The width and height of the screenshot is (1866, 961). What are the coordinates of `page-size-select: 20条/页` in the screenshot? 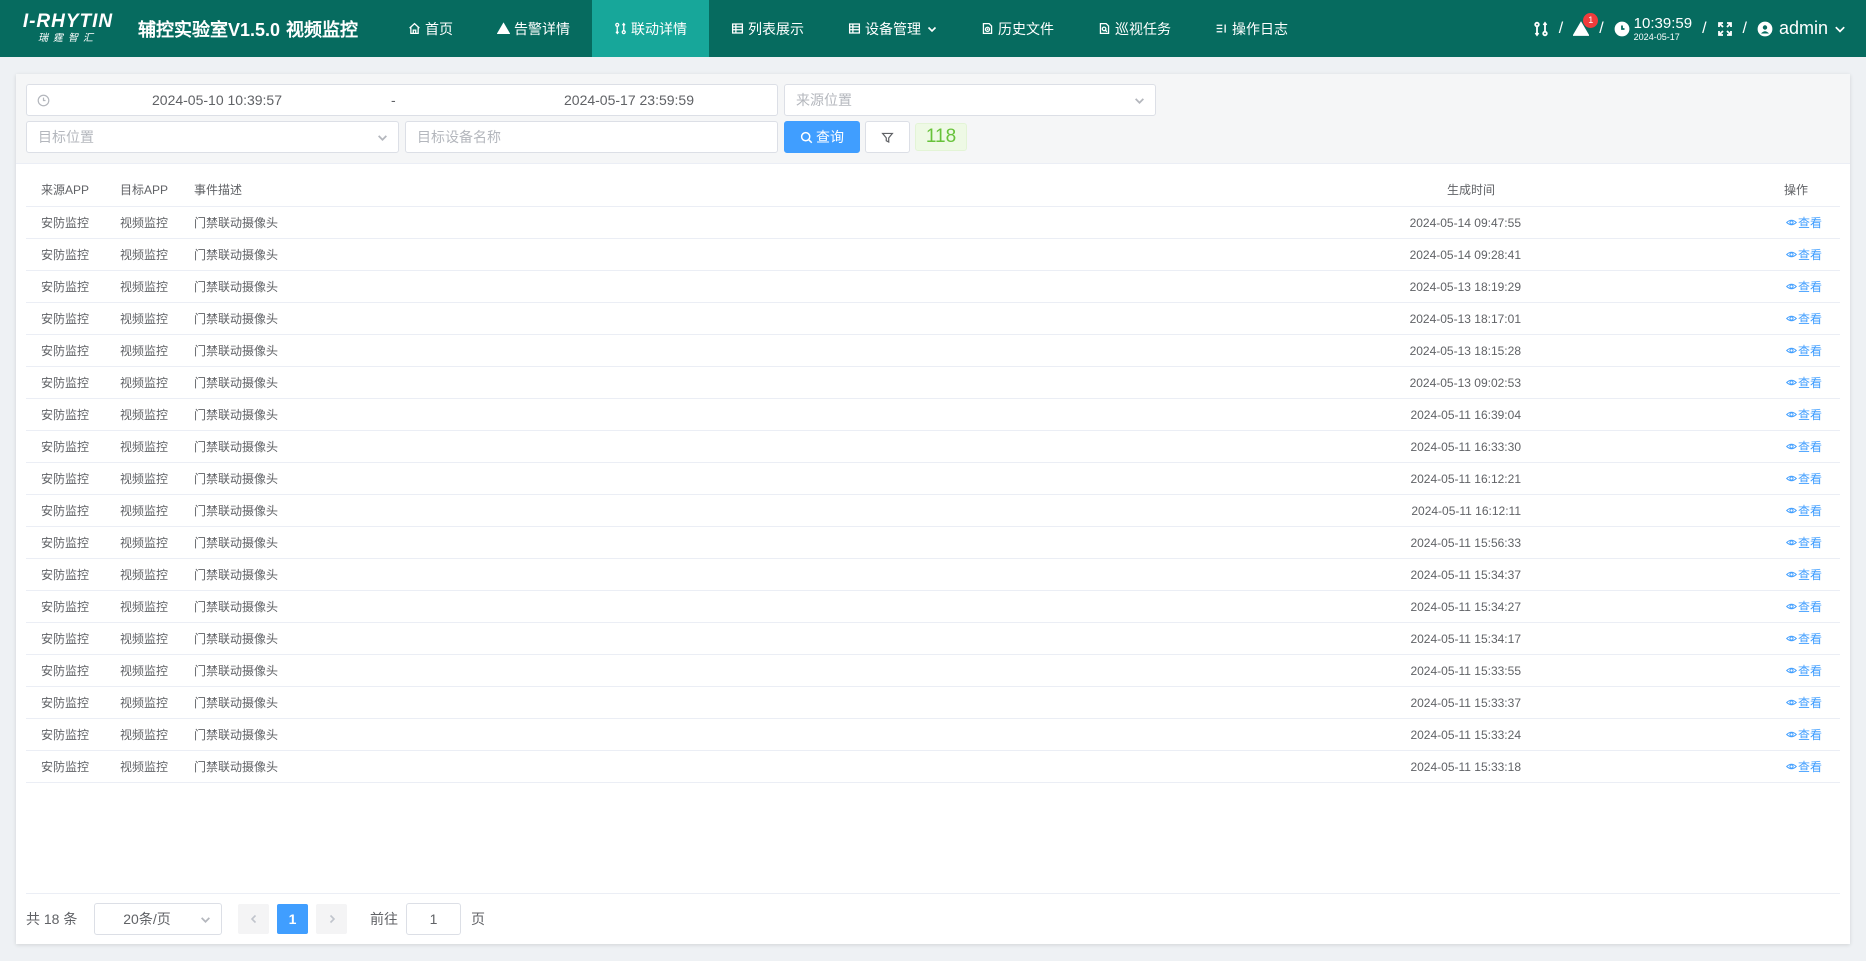 It's located at (158, 919).